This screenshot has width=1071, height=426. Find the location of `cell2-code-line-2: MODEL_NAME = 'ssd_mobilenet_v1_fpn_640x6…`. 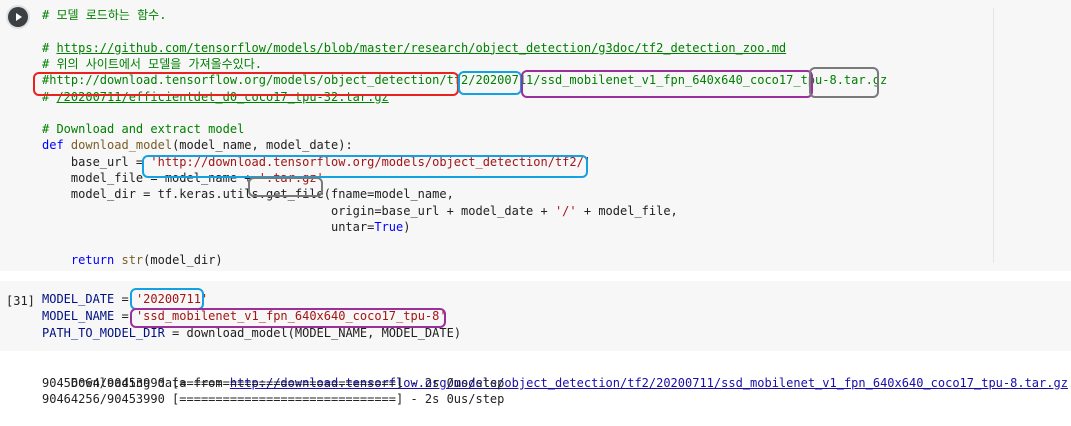

cell2-code-line-2: MODEL_NAME = 'ssd_mobilenet_v1_fpn_640x6… is located at coordinates (244, 316).